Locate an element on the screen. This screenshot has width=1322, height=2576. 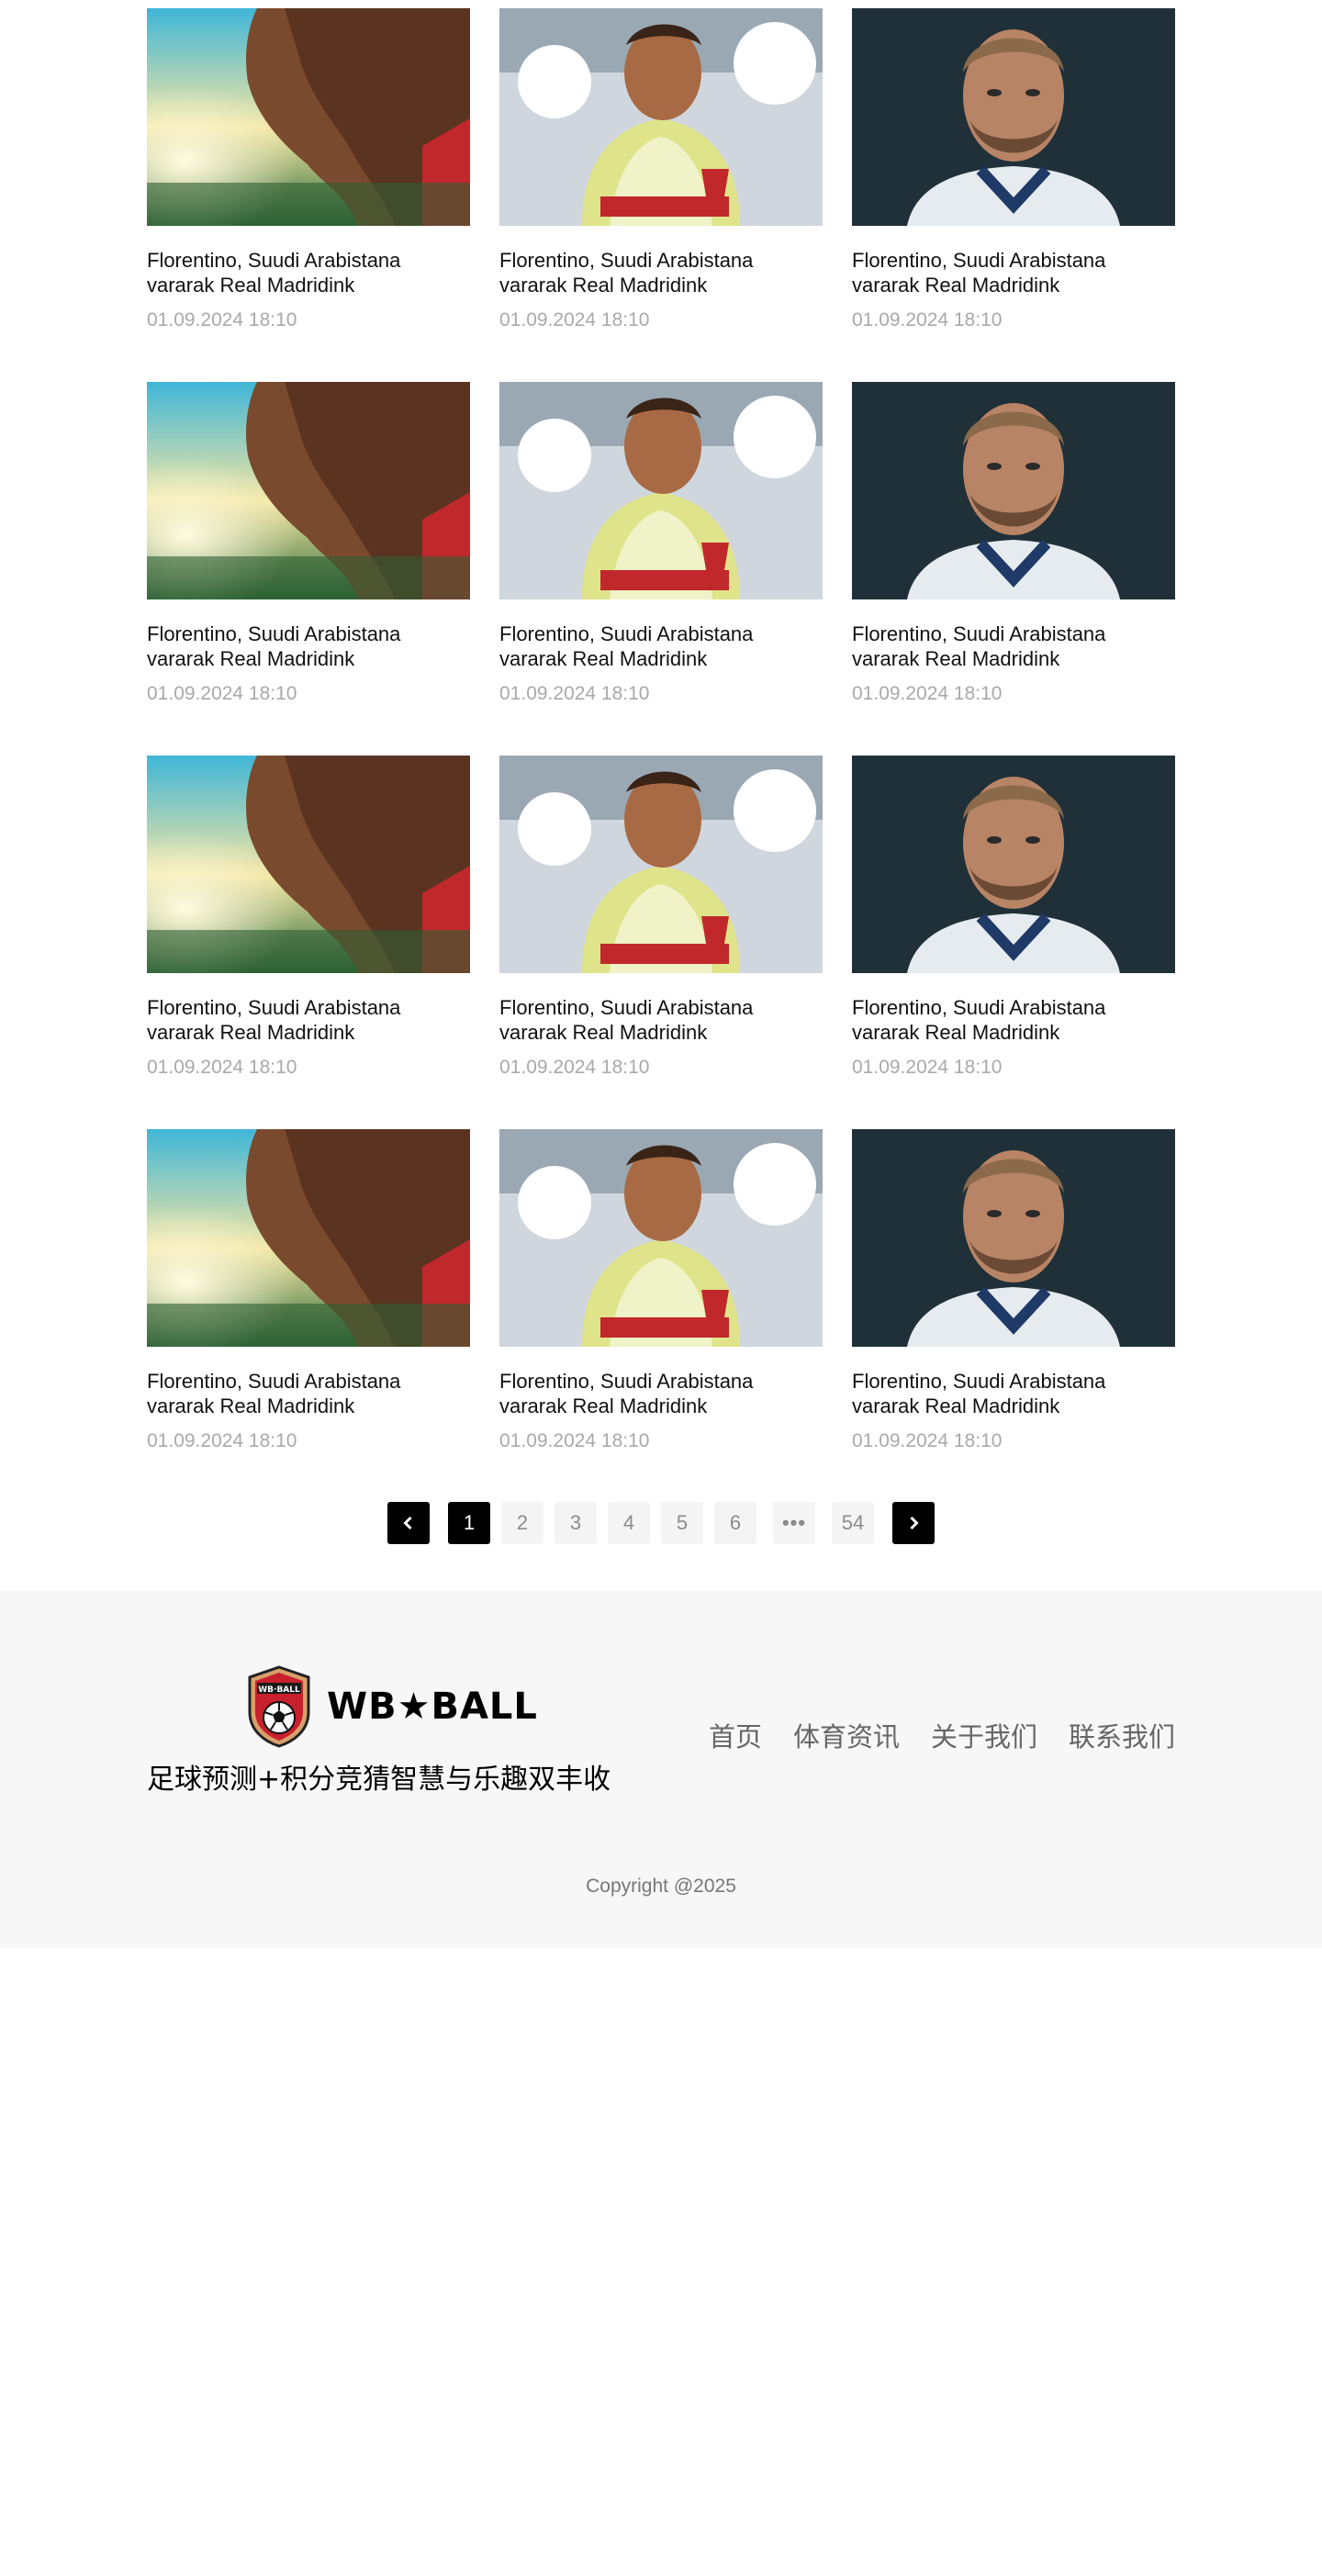
footer-nav-about: 关于我们 is located at coordinates (984, 1735).